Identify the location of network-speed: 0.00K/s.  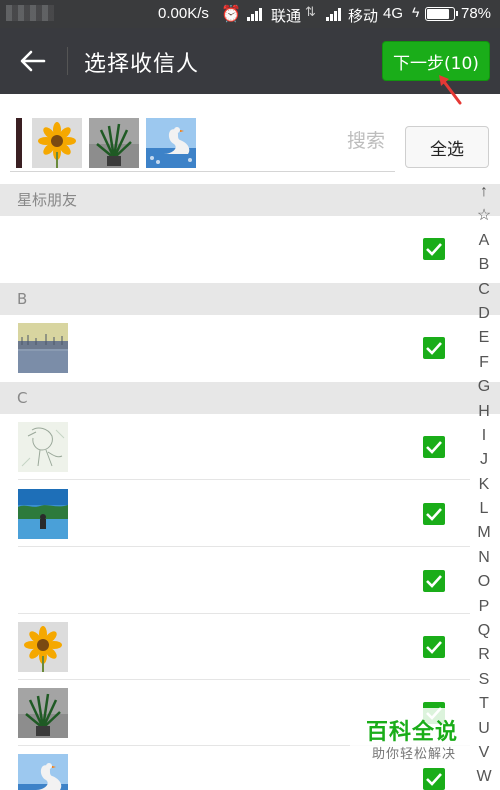
(183, 13).